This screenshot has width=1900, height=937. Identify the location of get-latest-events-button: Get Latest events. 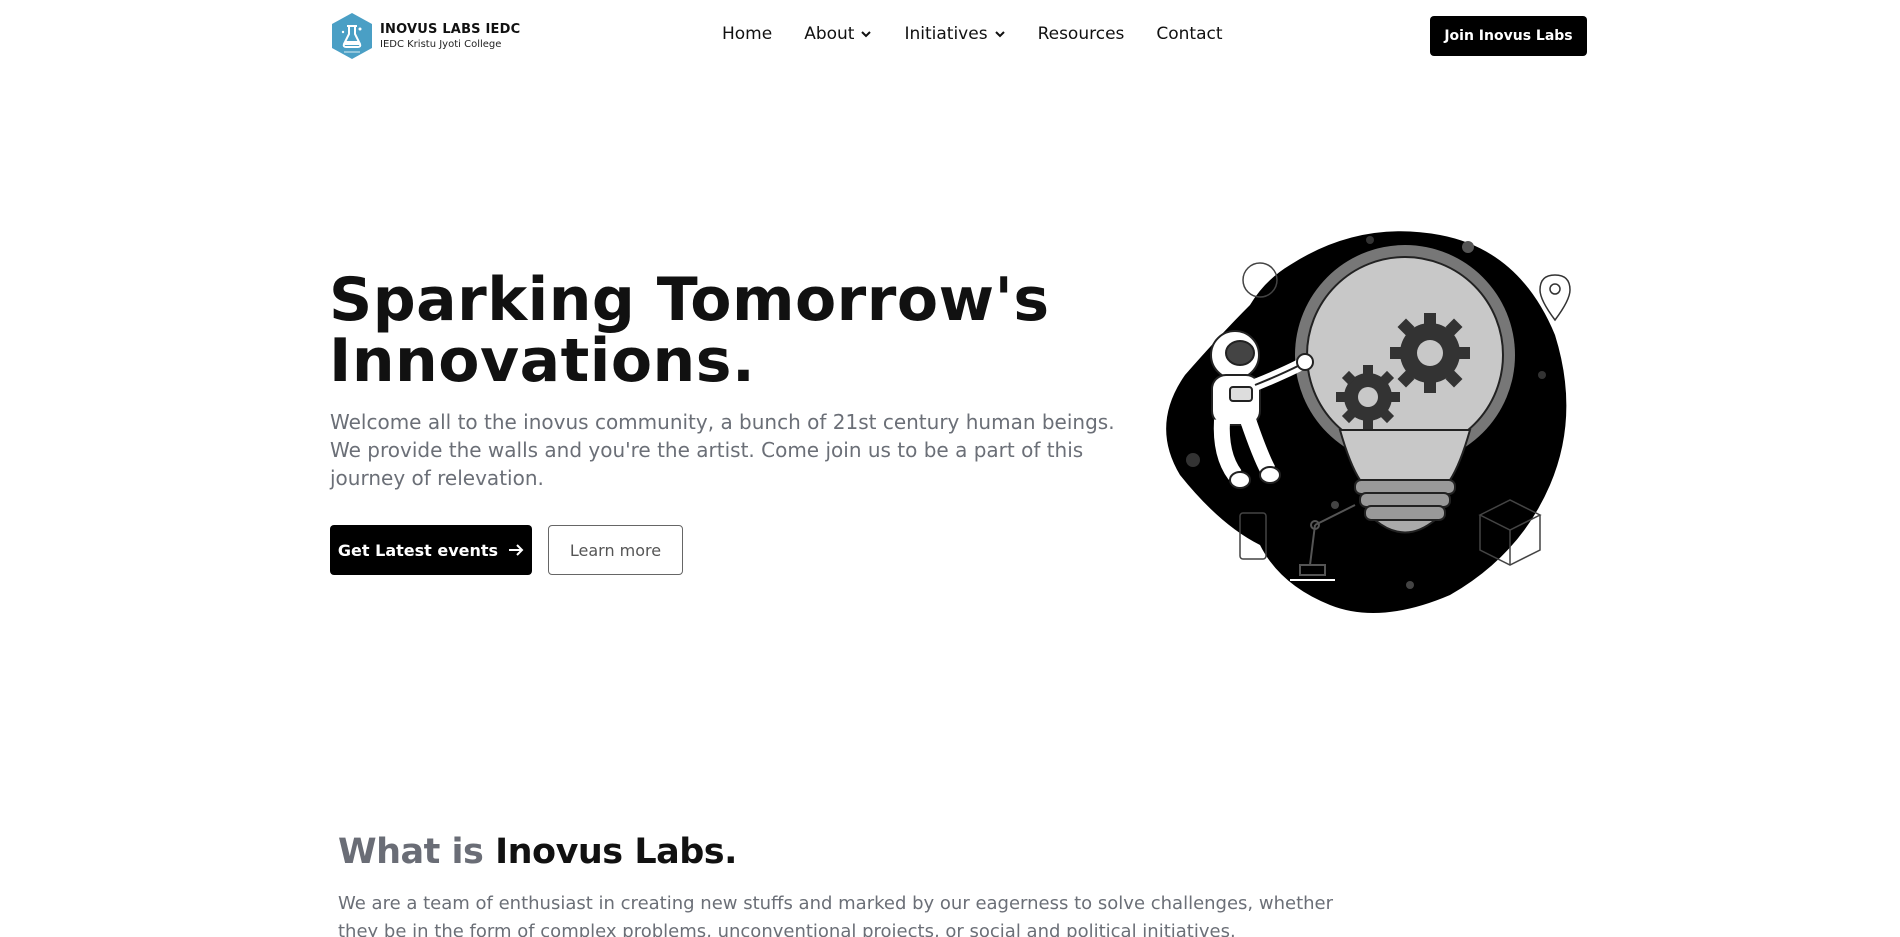
(431, 550).